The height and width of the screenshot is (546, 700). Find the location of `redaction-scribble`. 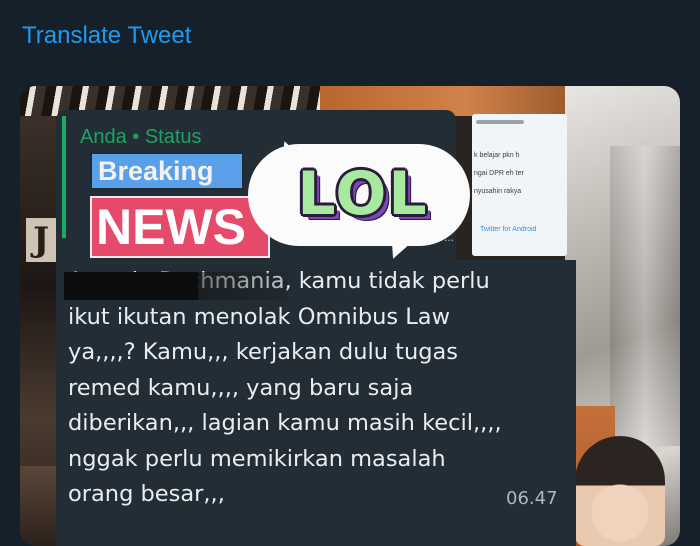

redaction-scribble is located at coordinates (176, 286).